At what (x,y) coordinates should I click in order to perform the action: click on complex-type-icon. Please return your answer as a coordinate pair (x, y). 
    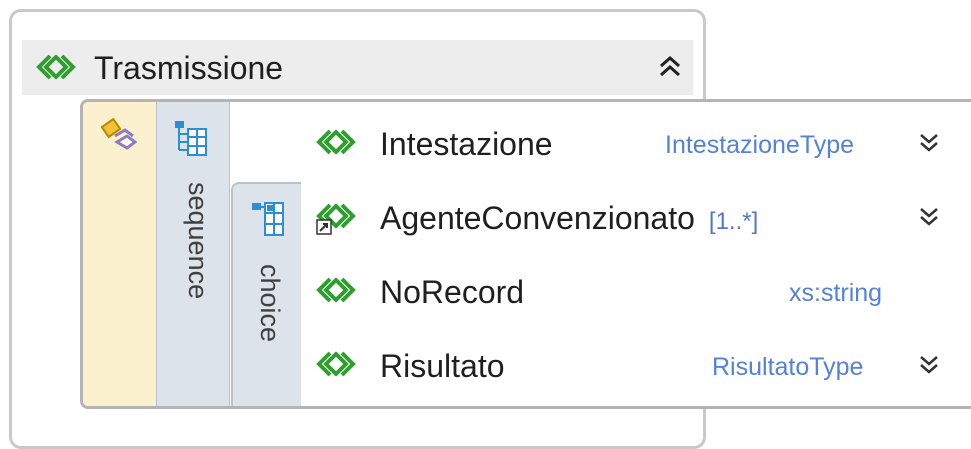
    Looking at the image, I should click on (119, 136).